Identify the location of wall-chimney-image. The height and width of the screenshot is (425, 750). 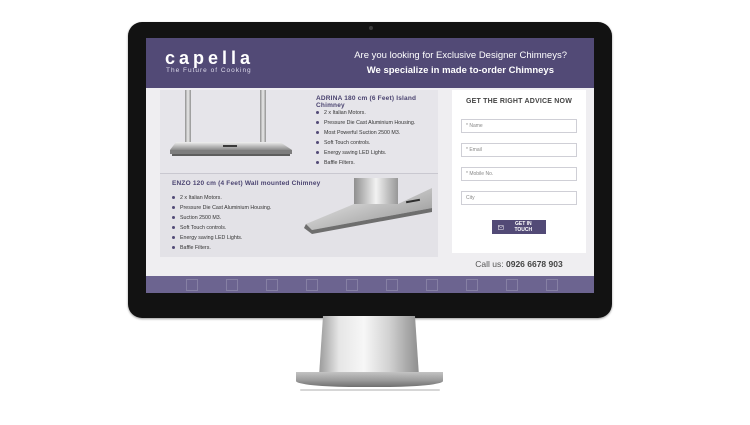
(368, 206).